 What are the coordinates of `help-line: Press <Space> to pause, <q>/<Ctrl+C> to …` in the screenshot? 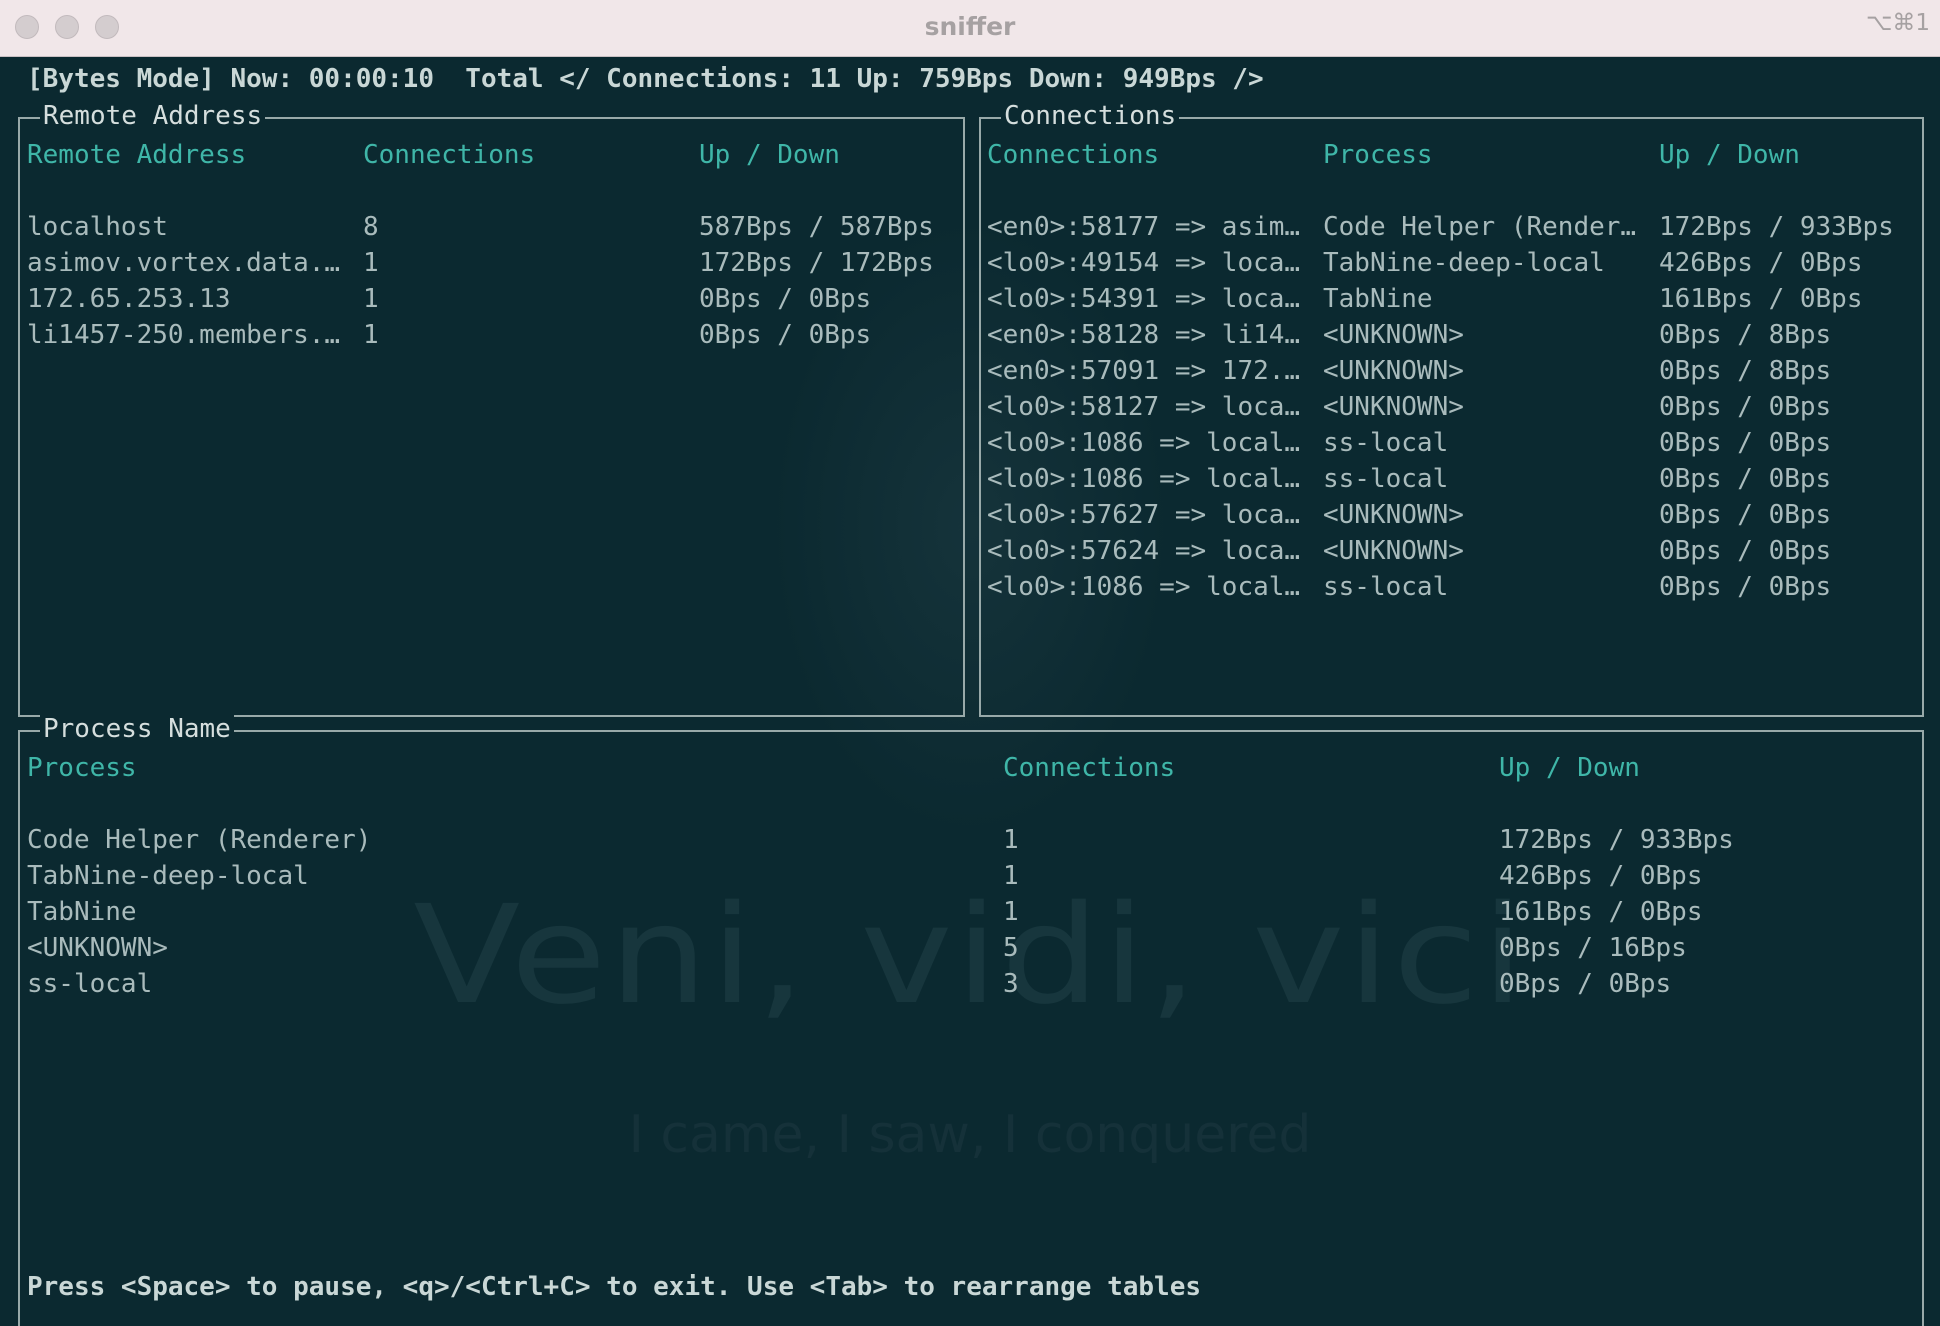 It's located at (614, 1287).